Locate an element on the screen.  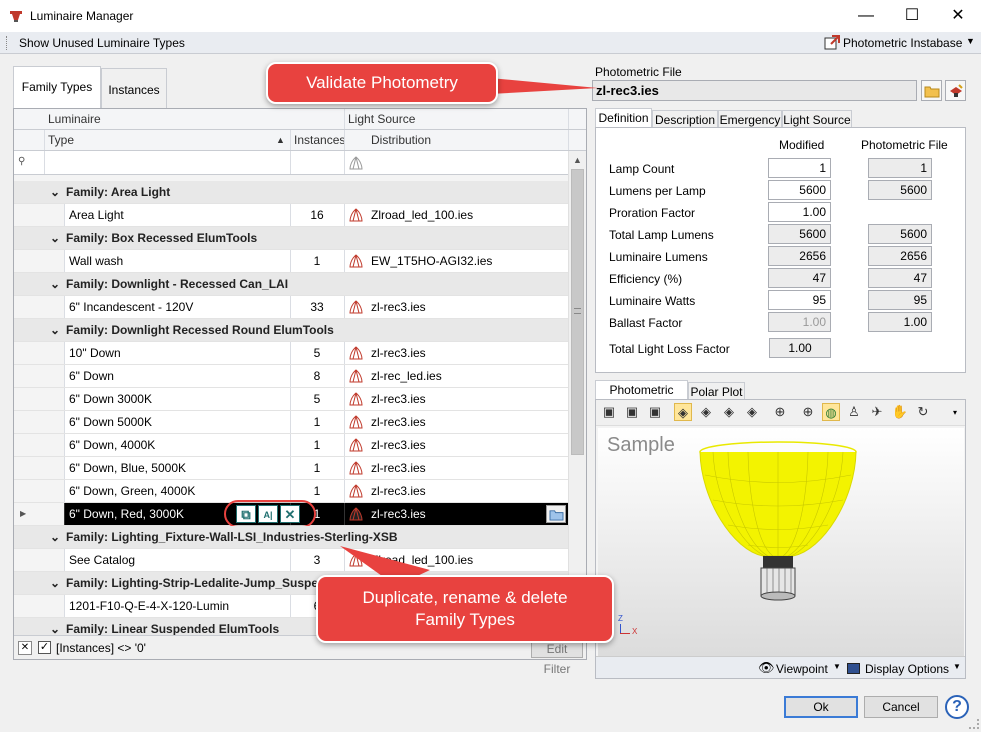
browse-distribution-button is located at coordinates (556, 514).